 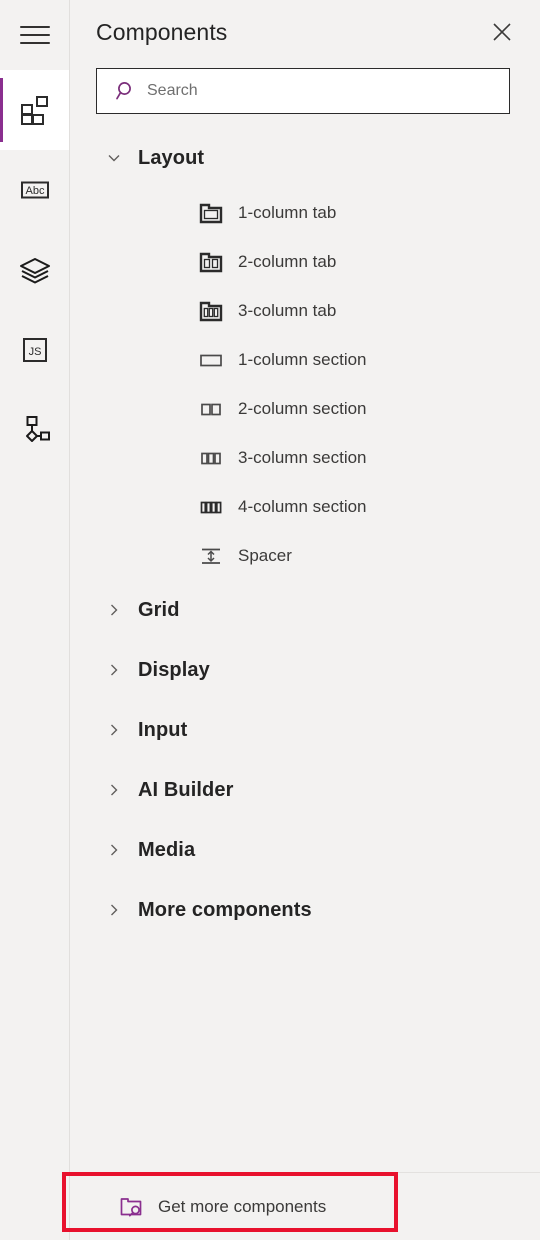 I want to click on get-more-components-label: Get more components, so click(x=242, y=1206).